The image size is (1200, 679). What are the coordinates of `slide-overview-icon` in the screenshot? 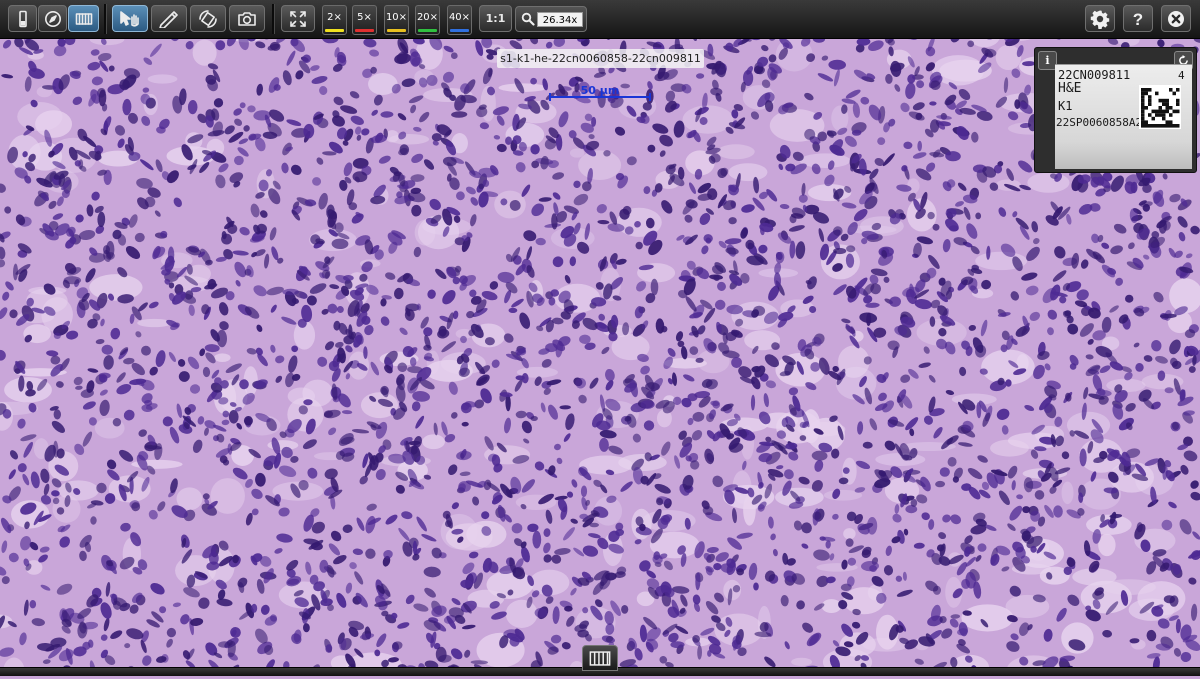 It's located at (22, 18).